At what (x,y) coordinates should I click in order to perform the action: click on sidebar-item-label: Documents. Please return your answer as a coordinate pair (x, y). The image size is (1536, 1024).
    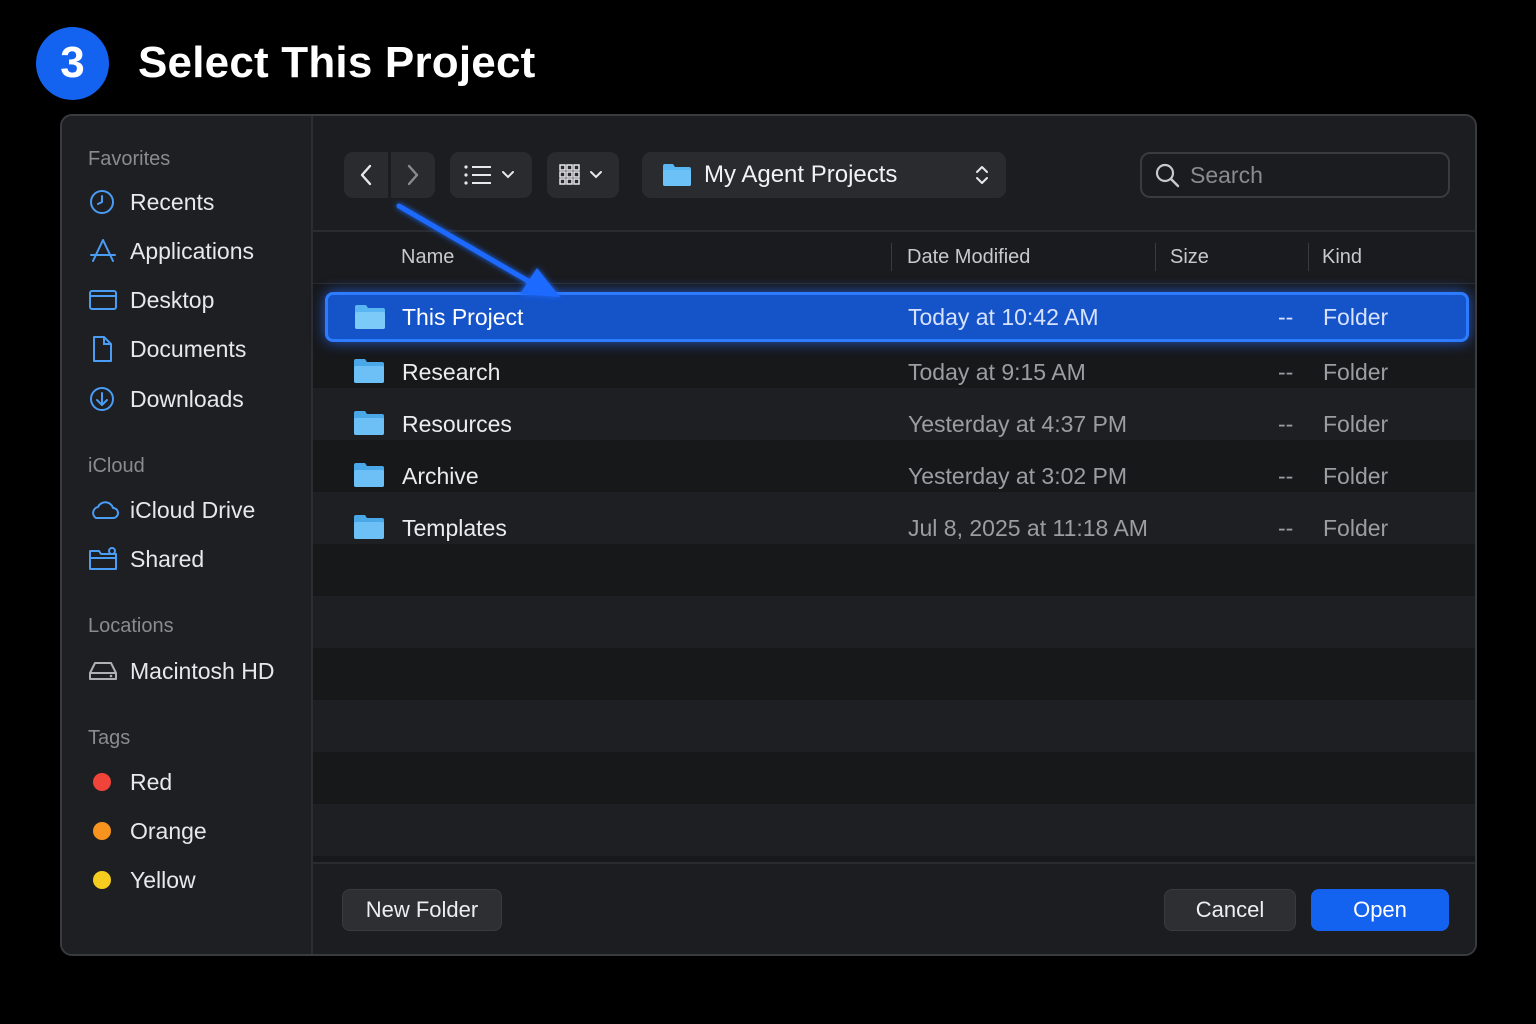
    Looking at the image, I should click on (188, 348).